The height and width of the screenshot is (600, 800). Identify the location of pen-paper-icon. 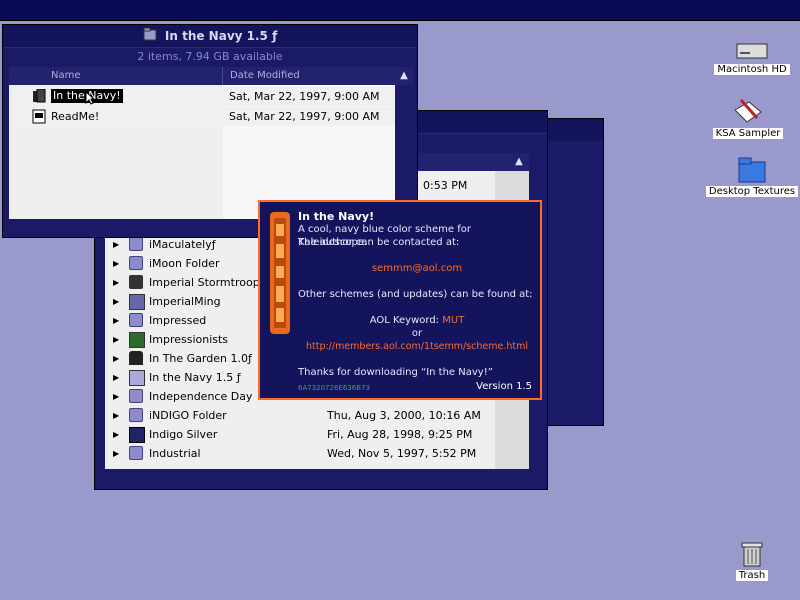
(748, 111).